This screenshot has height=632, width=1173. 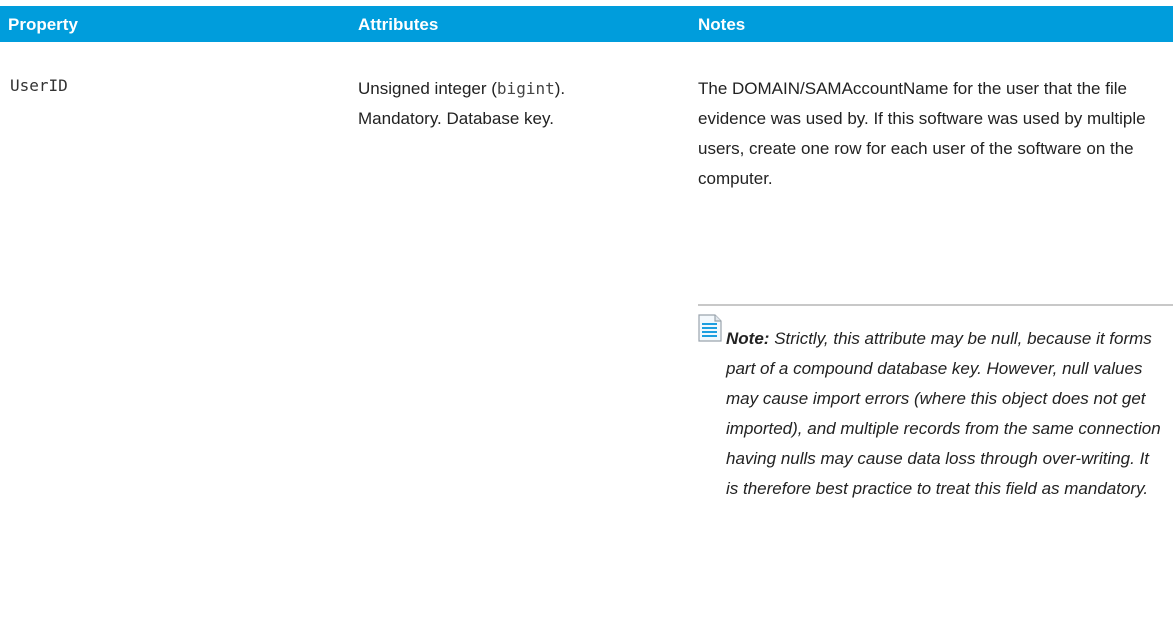 What do you see at coordinates (525, 88) in the screenshot?
I see `attribute-type-code: bigint` at bounding box center [525, 88].